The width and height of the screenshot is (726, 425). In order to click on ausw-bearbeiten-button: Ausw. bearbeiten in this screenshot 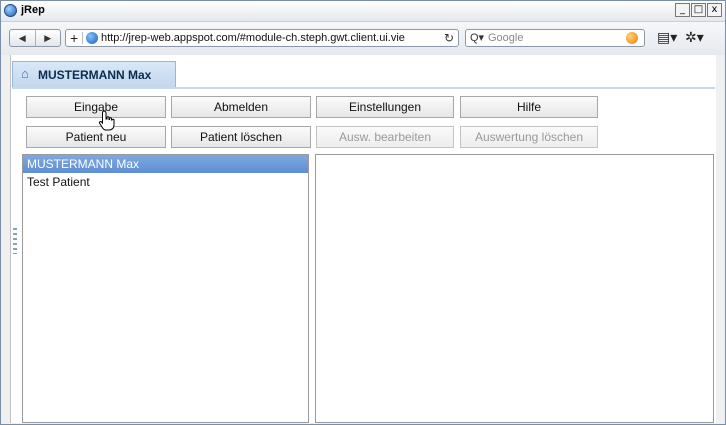, I will do `click(385, 137)`.